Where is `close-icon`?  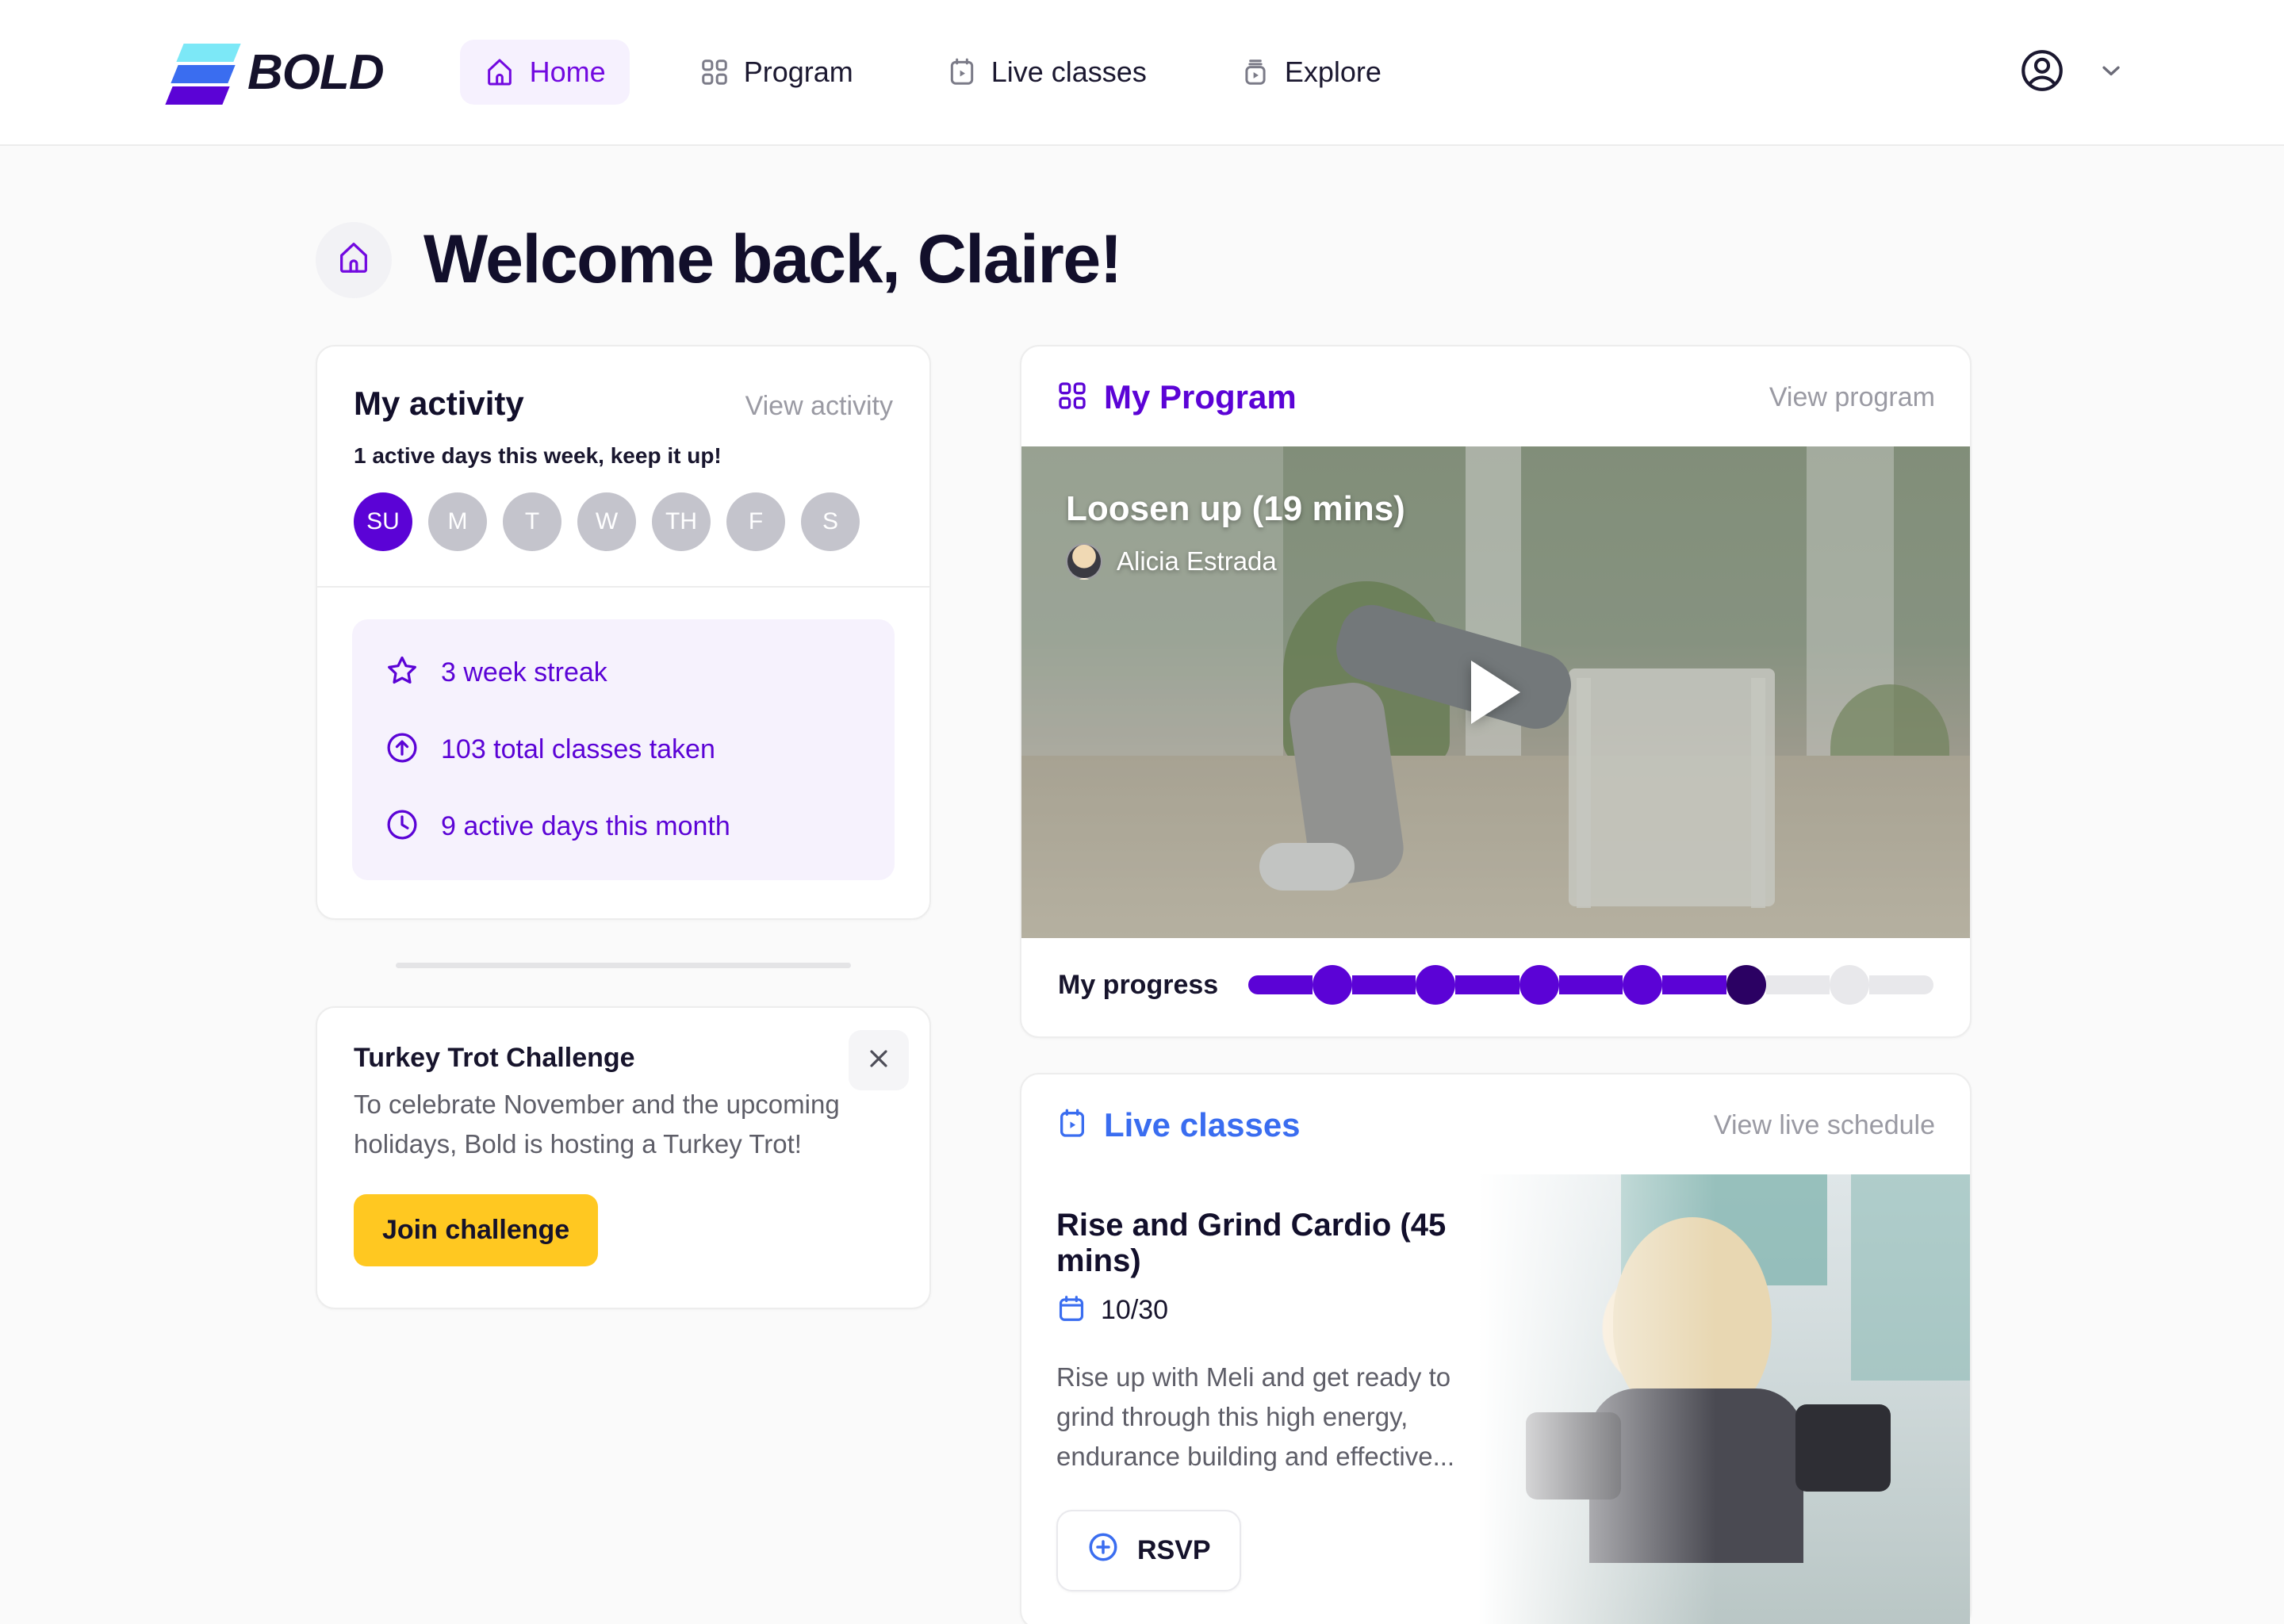 close-icon is located at coordinates (878, 1060).